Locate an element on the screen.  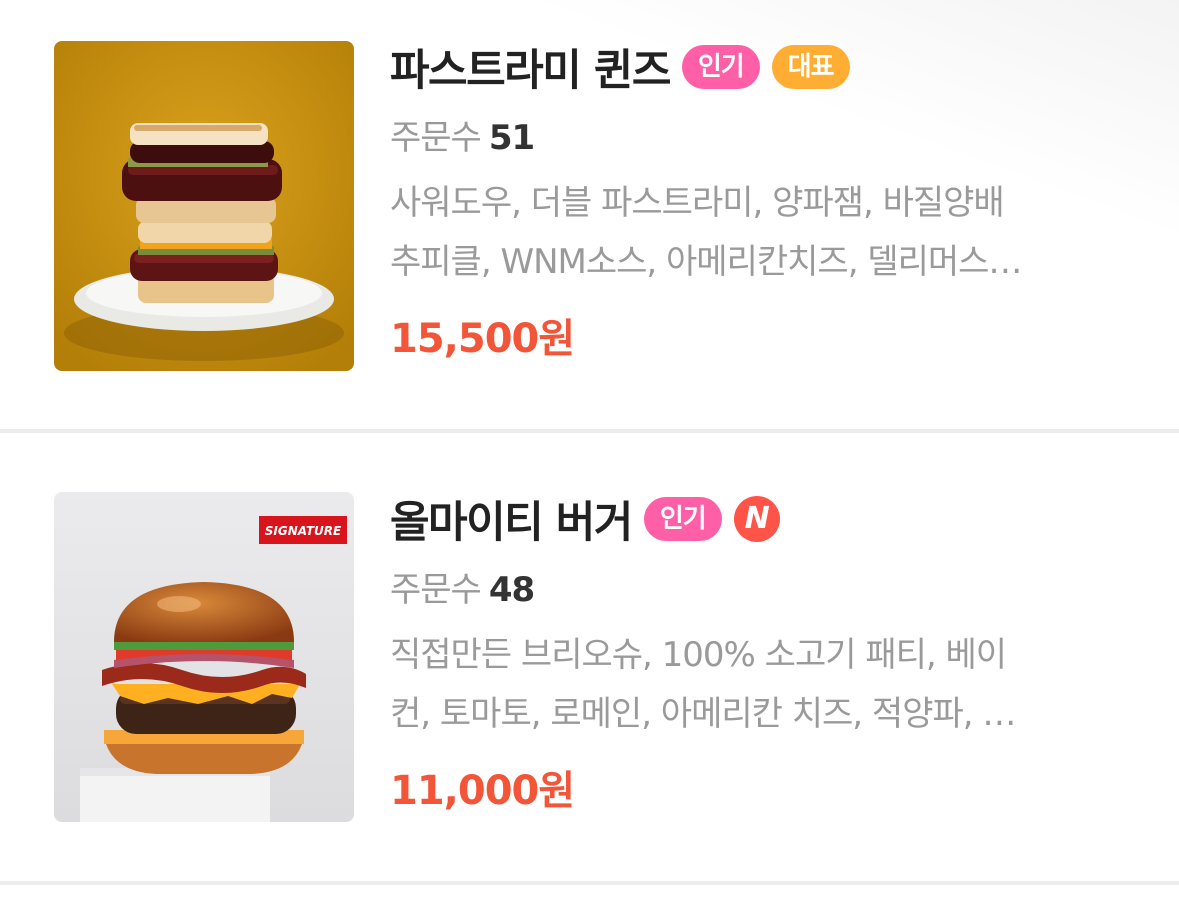
menu-item-image is located at coordinates (204, 206).